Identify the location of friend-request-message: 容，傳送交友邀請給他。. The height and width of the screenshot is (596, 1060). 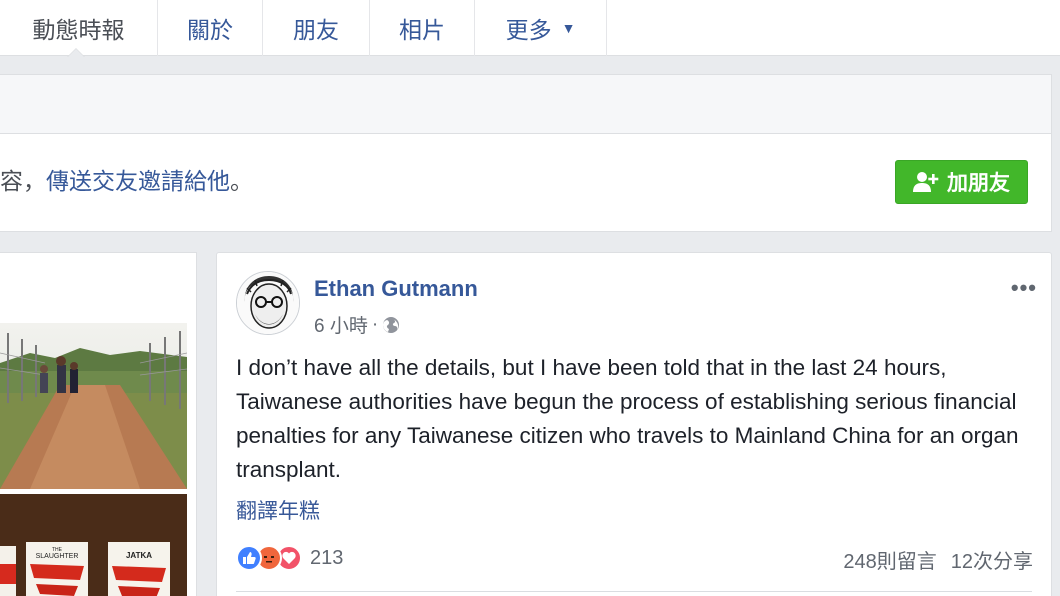
(126, 179).